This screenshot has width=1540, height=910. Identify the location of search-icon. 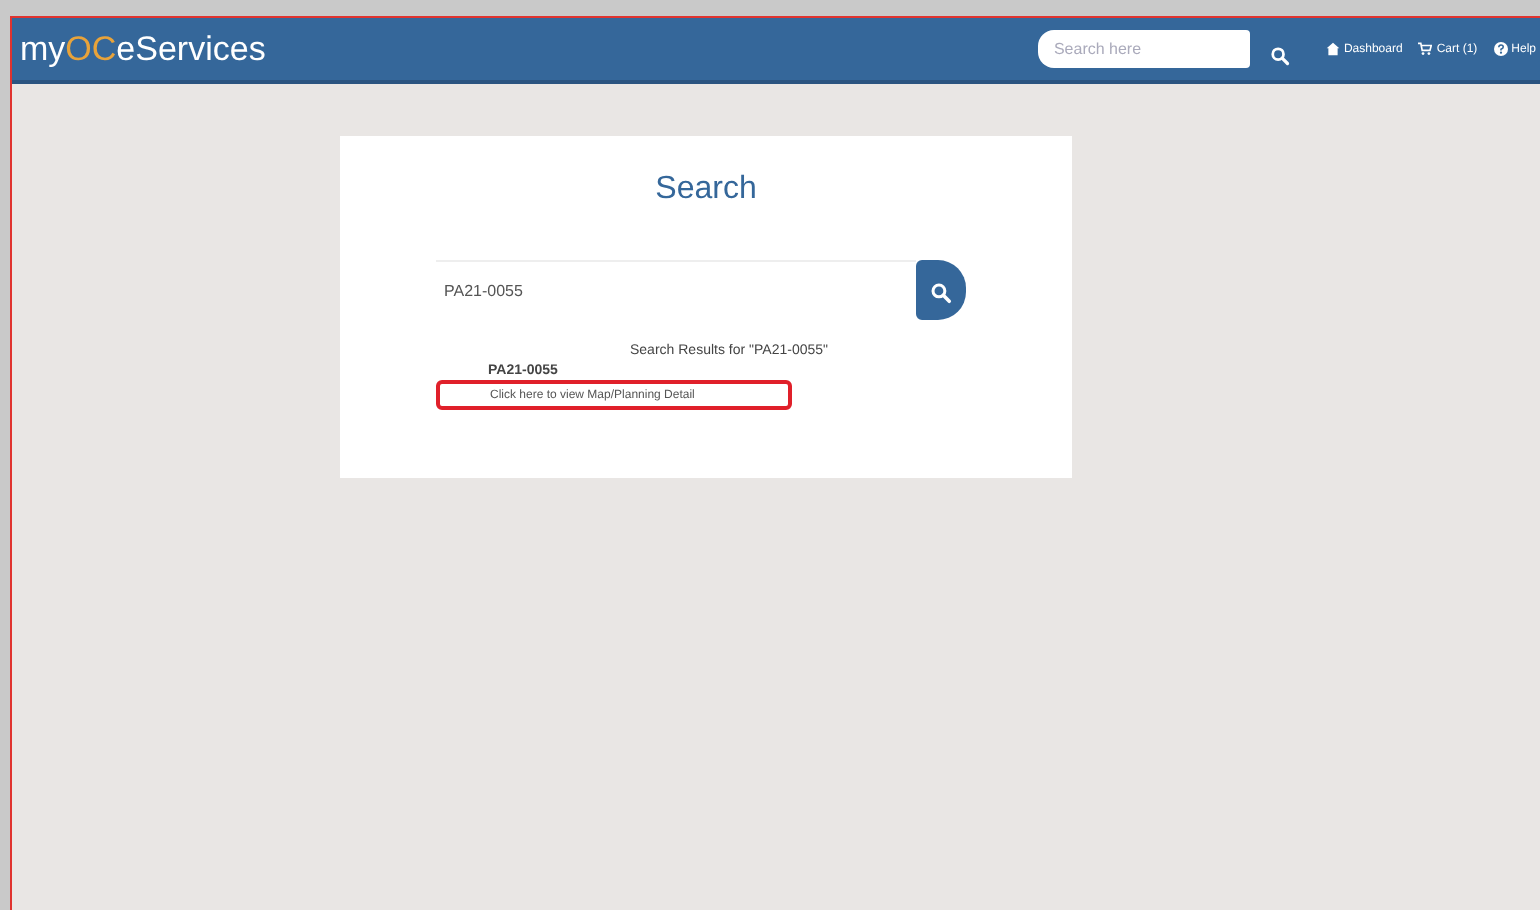
(941, 290).